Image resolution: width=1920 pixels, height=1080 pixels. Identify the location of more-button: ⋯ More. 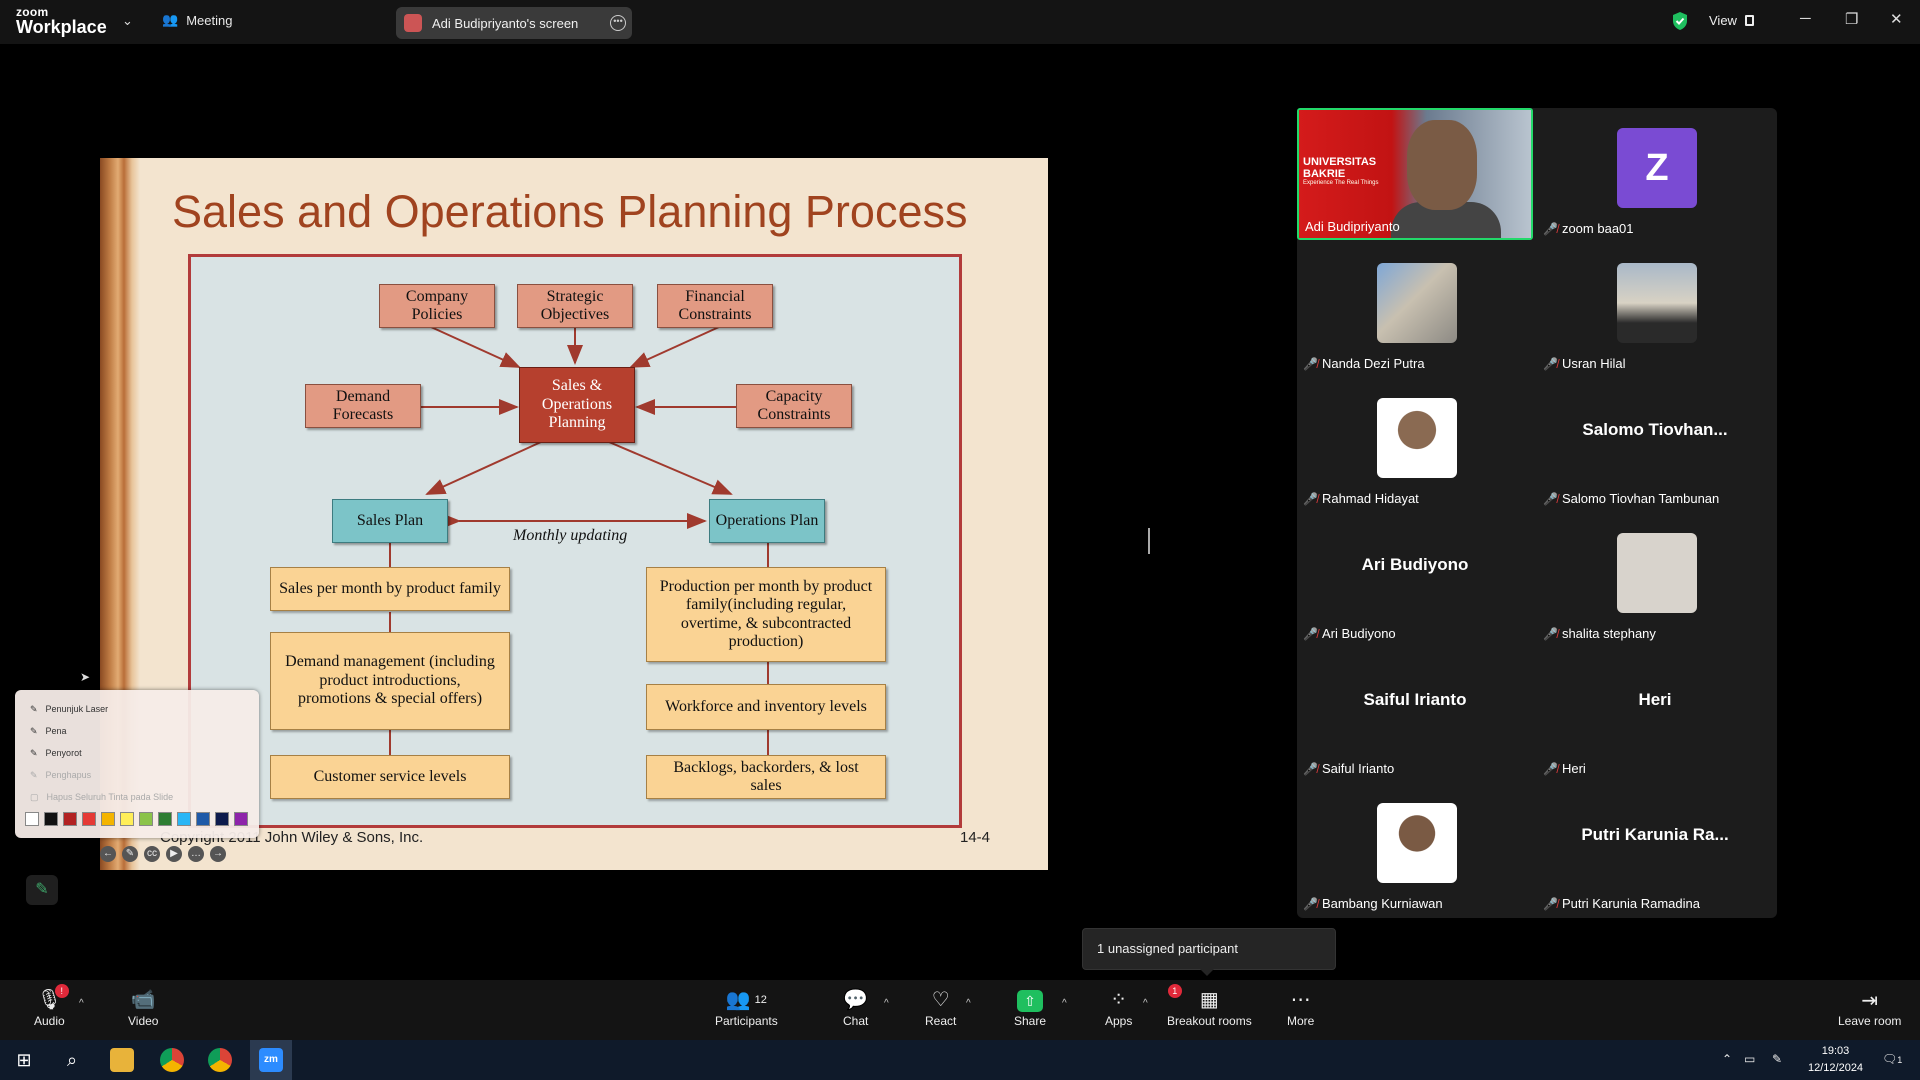
(1300, 1008).